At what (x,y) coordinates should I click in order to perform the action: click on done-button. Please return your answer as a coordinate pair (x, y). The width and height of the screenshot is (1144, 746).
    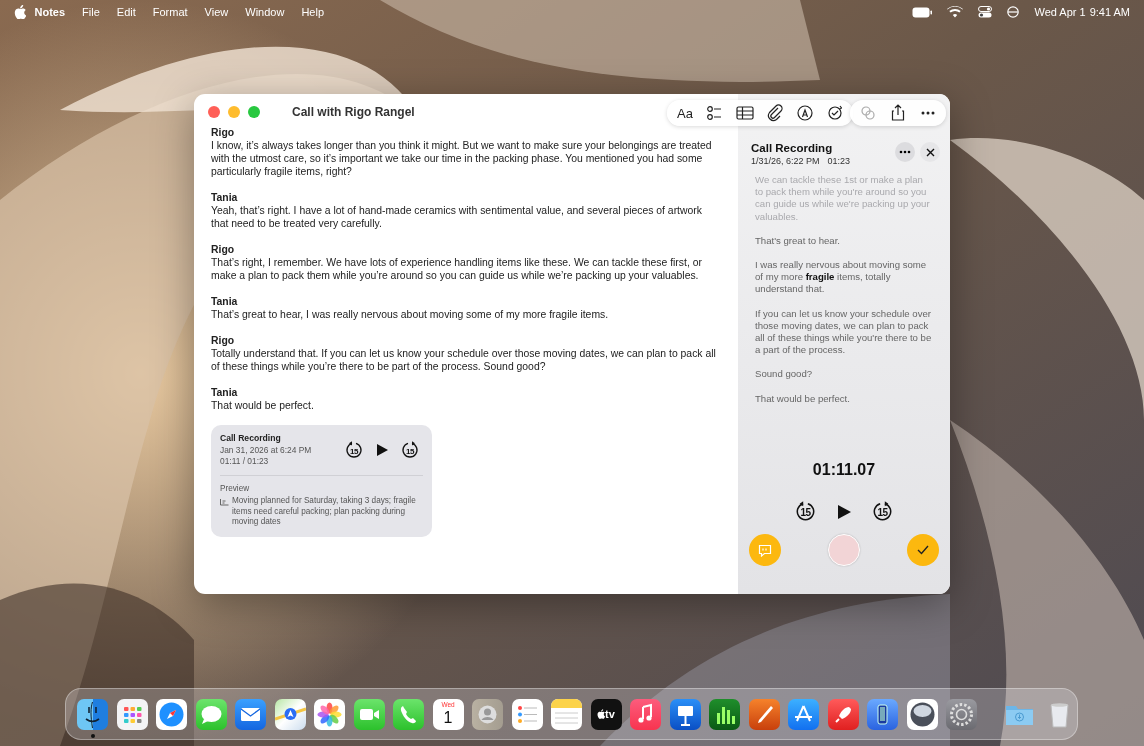
    Looking at the image, I should click on (923, 550).